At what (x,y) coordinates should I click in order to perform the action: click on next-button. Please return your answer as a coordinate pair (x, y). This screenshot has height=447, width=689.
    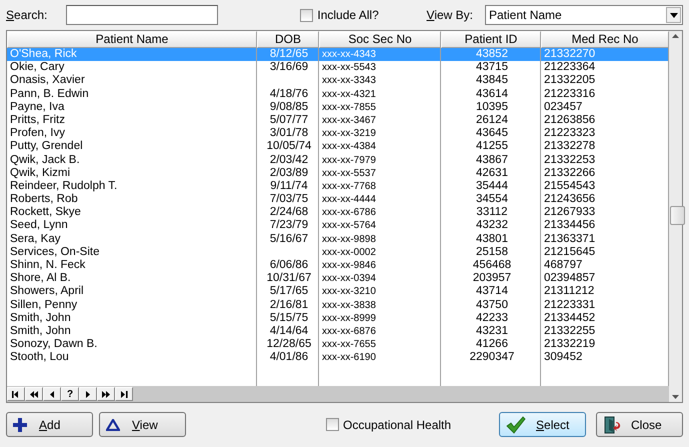
    Looking at the image, I should click on (88, 394).